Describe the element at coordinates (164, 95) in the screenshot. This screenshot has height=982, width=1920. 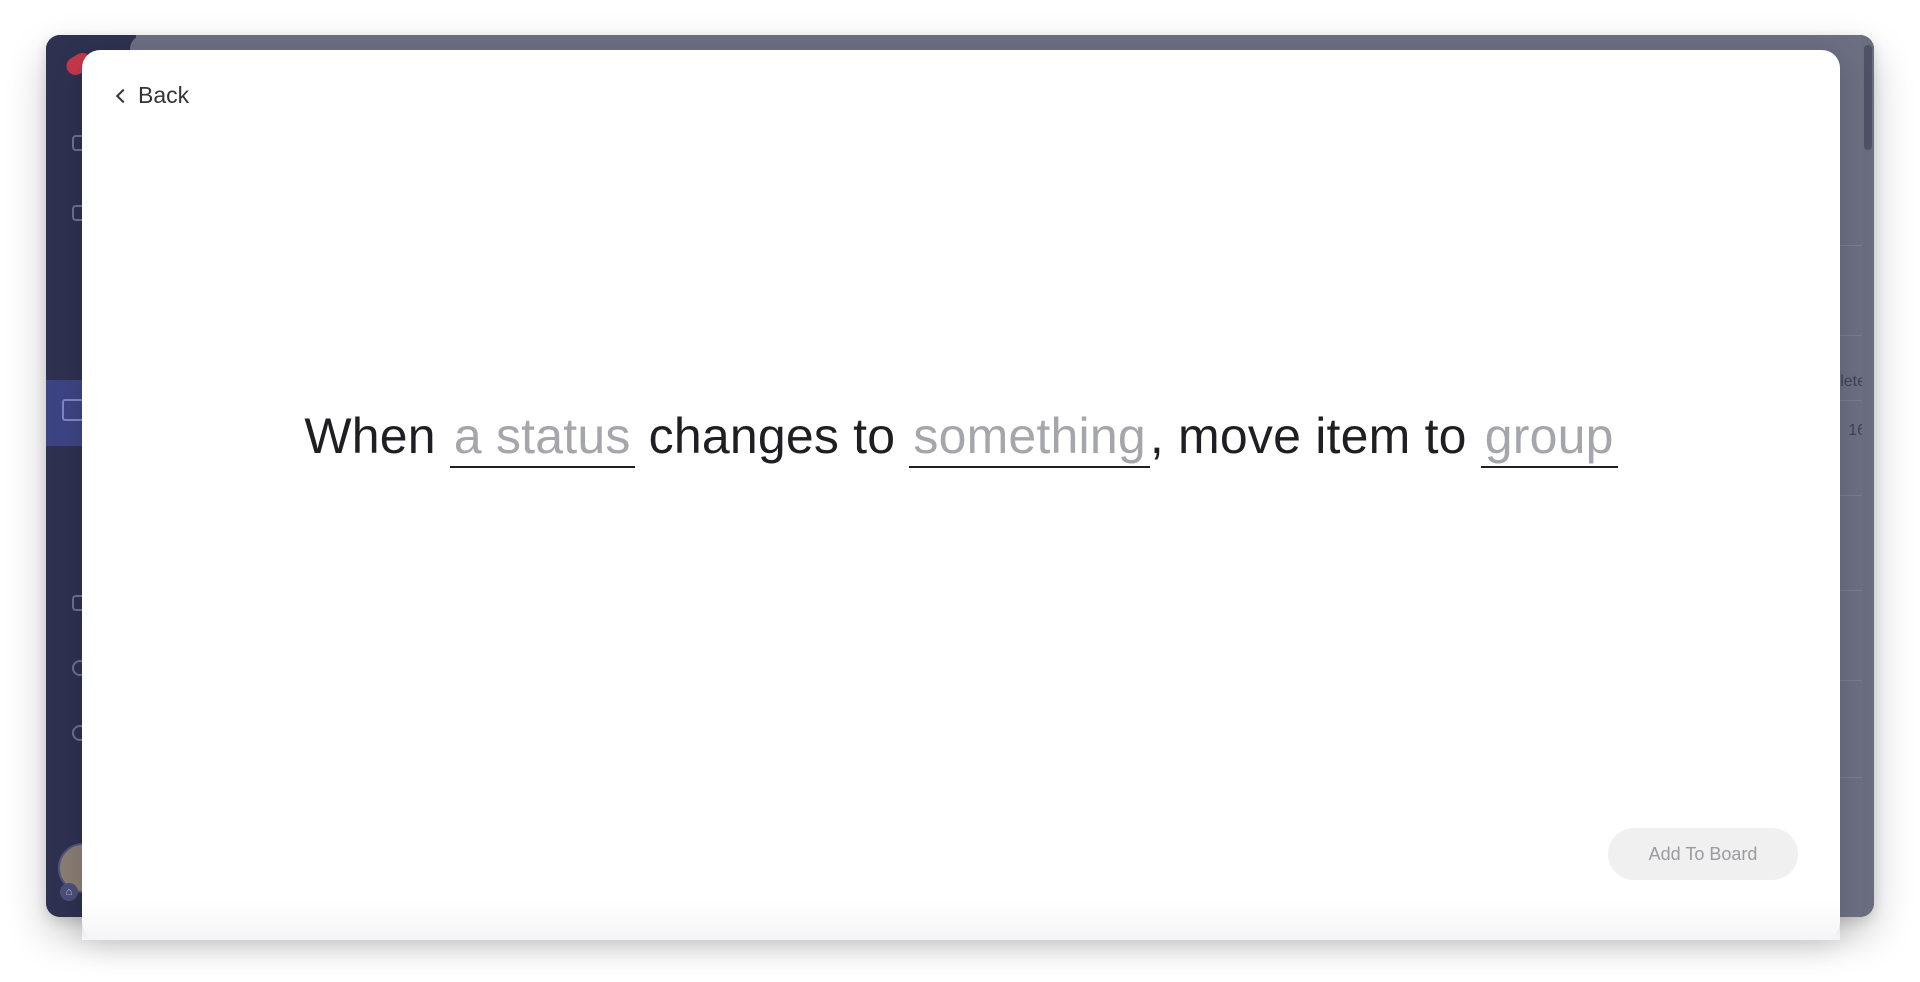
I see `back-label: Back` at that location.